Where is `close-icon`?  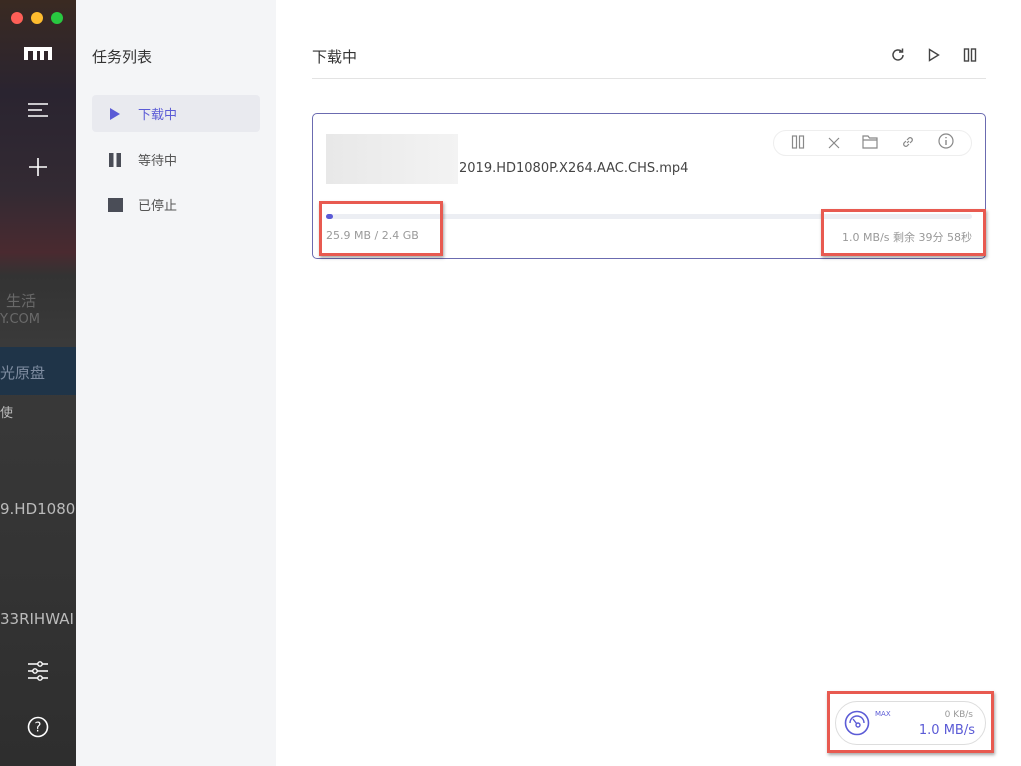
close-icon is located at coordinates (834, 143).